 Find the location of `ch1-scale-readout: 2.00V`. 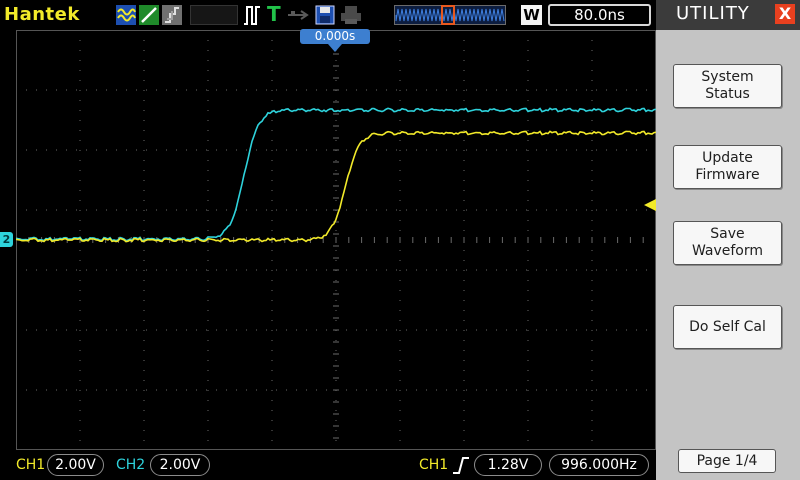

ch1-scale-readout: 2.00V is located at coordinates (75, 465).